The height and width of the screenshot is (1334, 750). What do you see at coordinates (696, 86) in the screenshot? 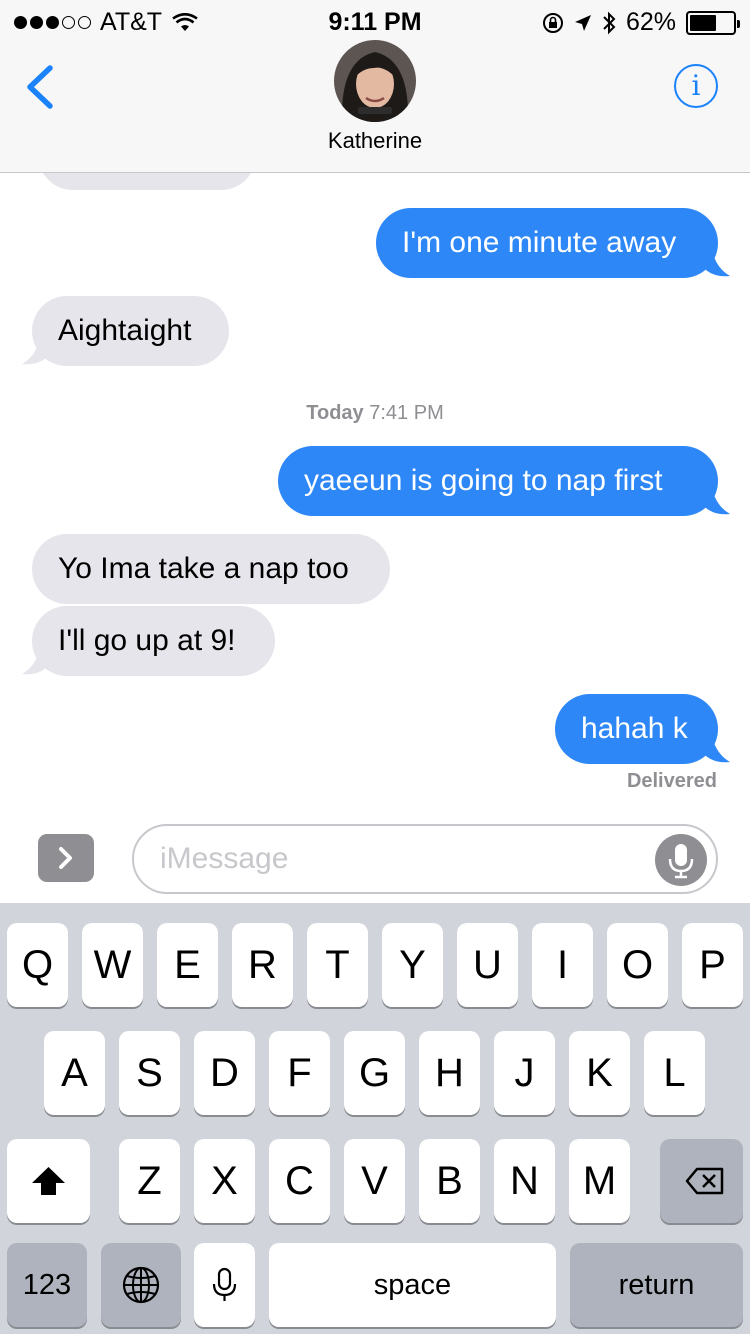
I see `info-button: i` at bounding box center [696, 86].